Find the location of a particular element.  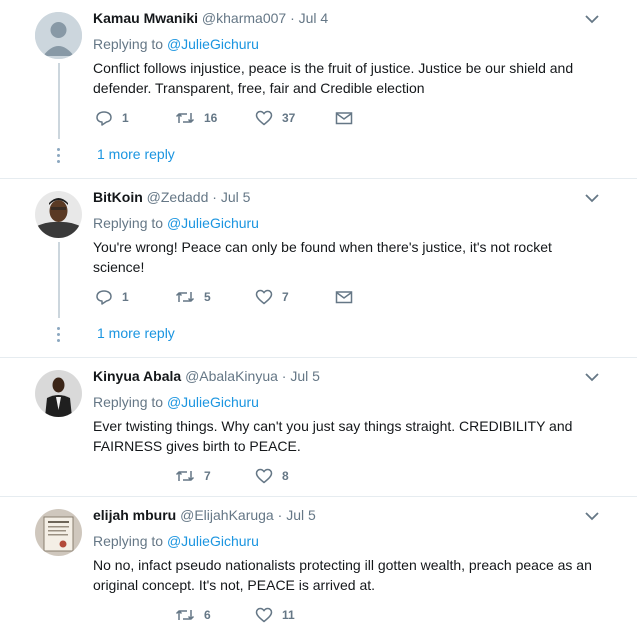

like-button: 8 is located at coordinates (272, 476).